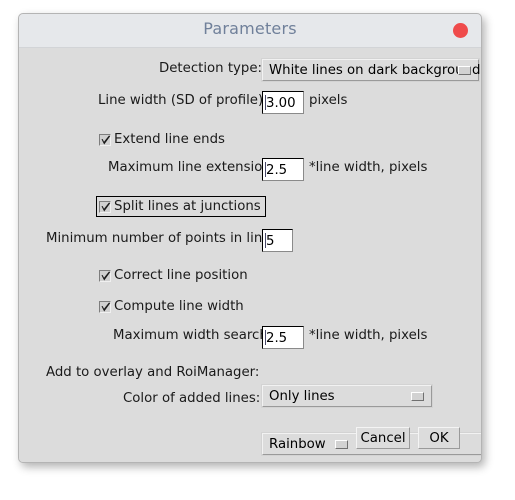 This screenshot has width=515, height=500. I want to click on max-width-search-unit-row: *line width, pixels, so click(368, 335).